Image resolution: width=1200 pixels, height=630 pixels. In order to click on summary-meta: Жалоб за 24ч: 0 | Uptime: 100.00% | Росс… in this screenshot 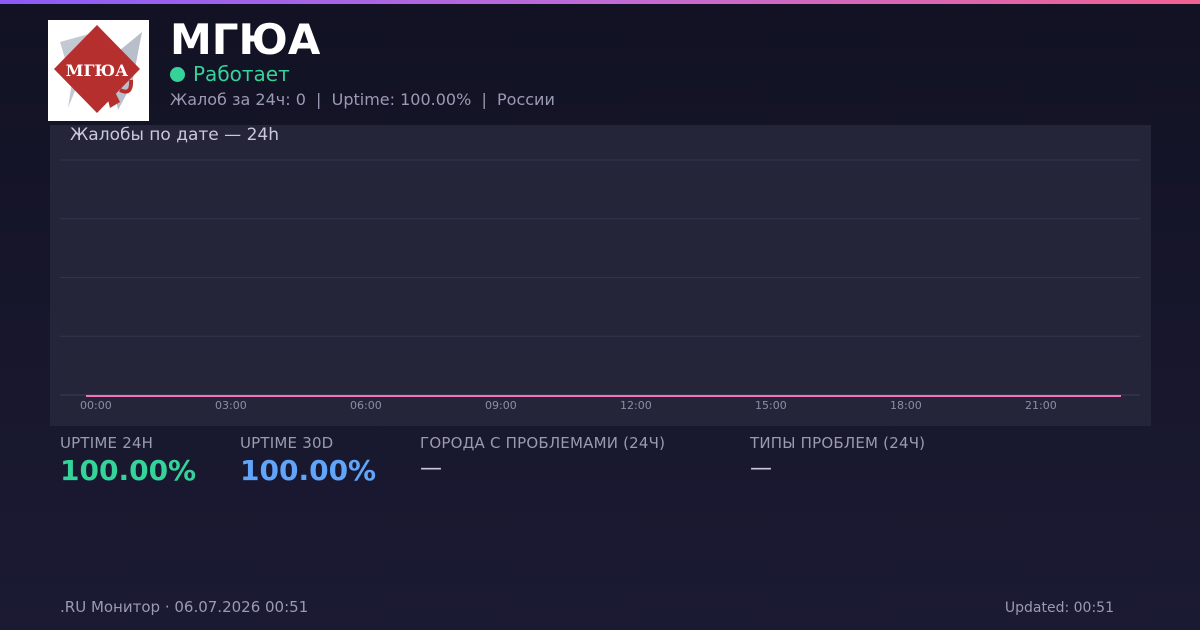, I will do `click(362, 99)`.